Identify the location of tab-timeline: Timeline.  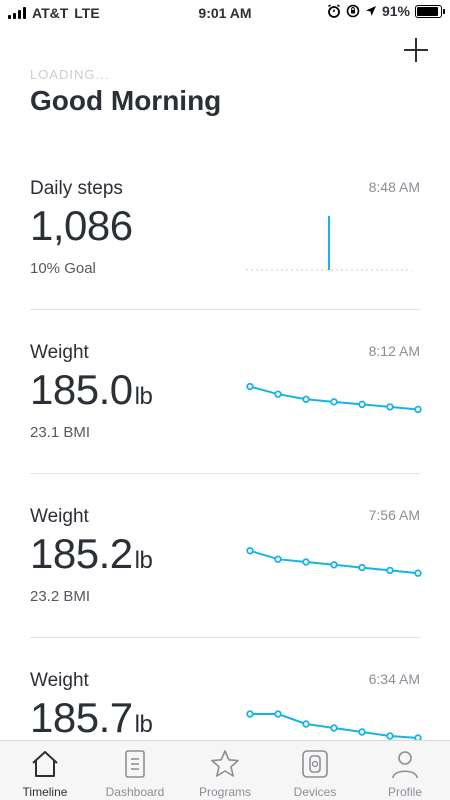
(45, 770).